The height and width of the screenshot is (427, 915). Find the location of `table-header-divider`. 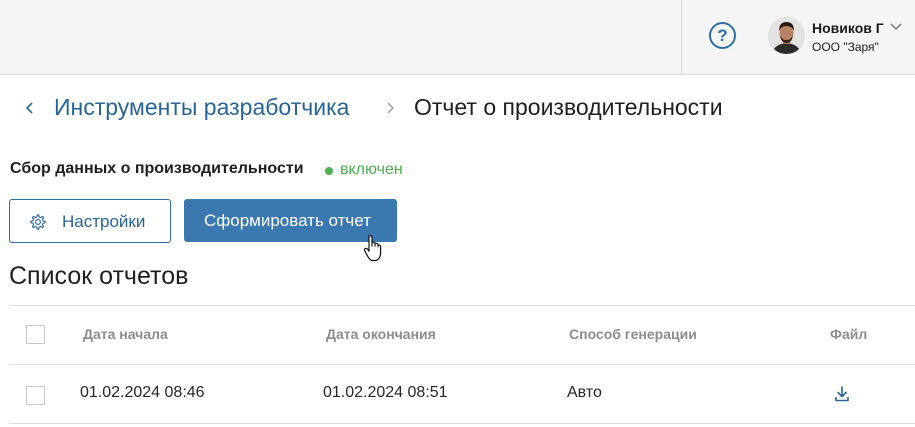

table-header-divider is located at coordinates (462, 364).